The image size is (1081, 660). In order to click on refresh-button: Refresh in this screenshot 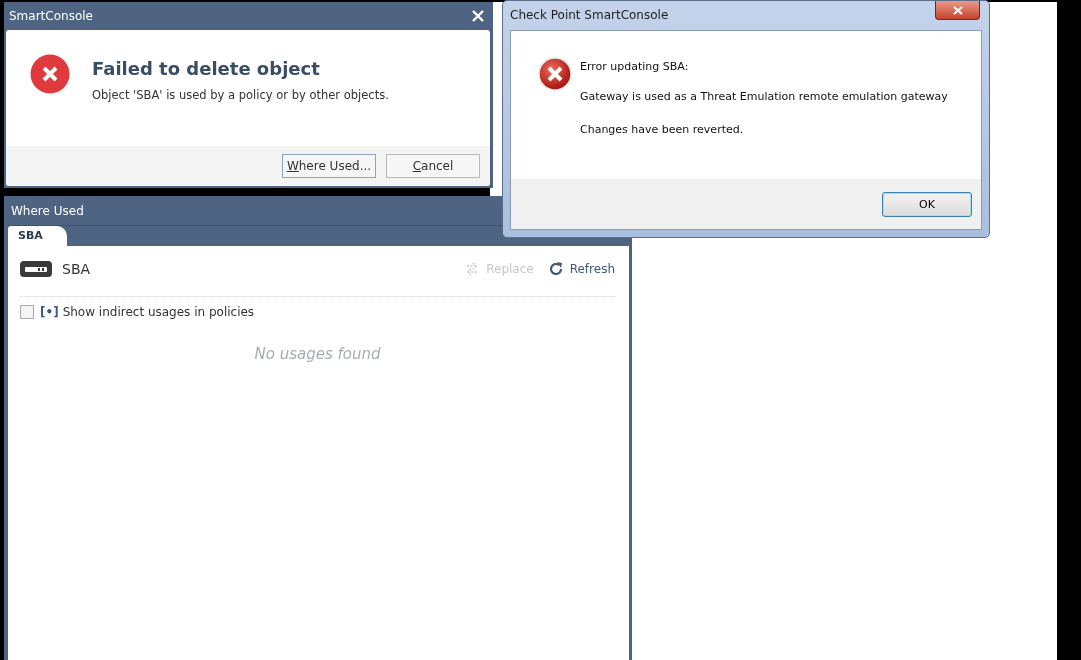, I will do `click(581, 269)`.